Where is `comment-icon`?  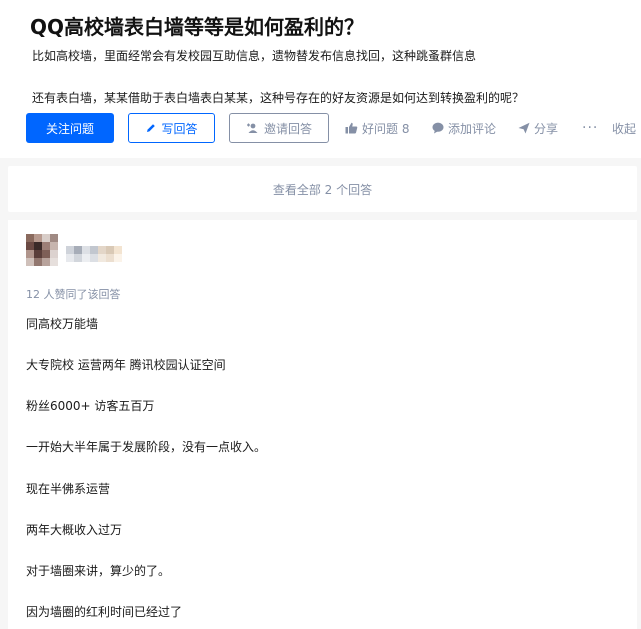
comment-icon is located at coordinates (438, 128).